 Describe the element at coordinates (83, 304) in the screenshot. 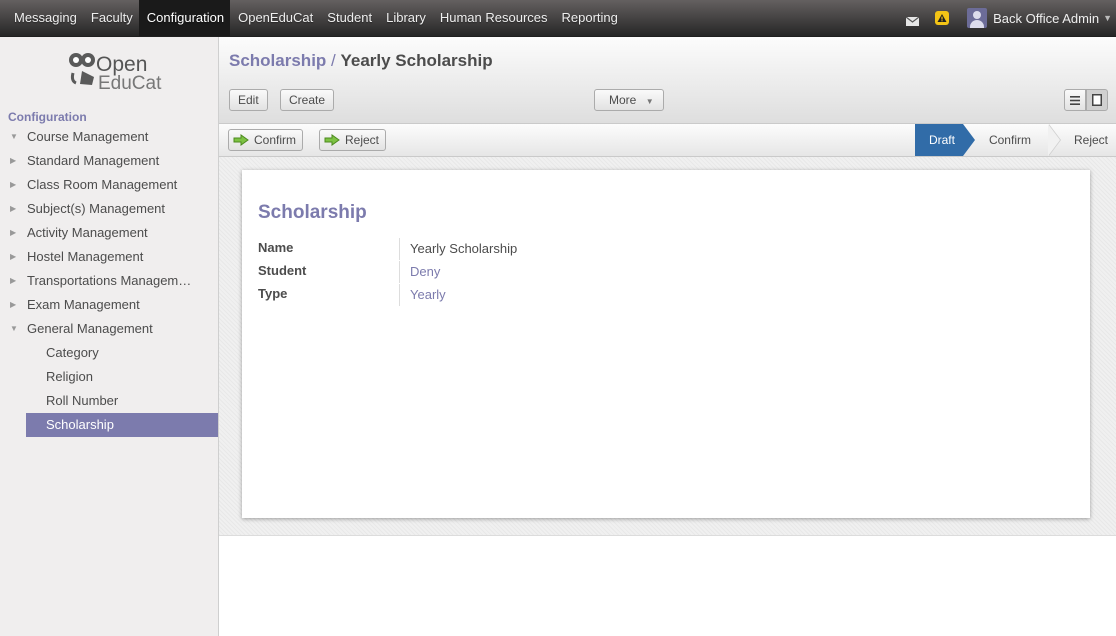

I see `sidebar-item-label: Exam Management` at that location.